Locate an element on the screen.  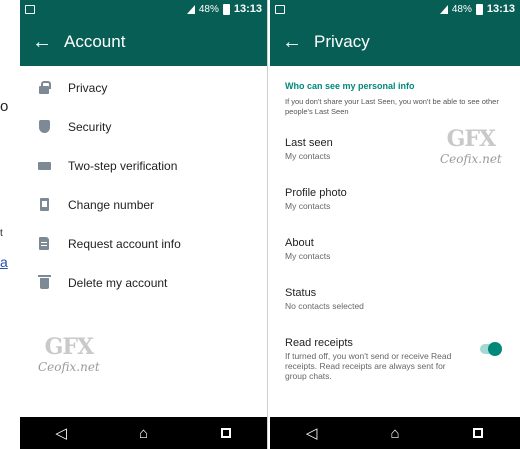
item-subtitle: No contacts selected is located at coordinates (324, 306).